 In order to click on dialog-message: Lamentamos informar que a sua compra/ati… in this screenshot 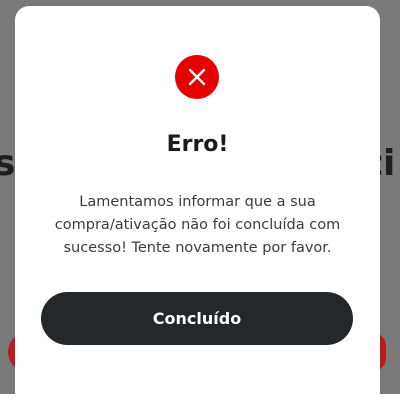, I will do `click(197, 225)`.